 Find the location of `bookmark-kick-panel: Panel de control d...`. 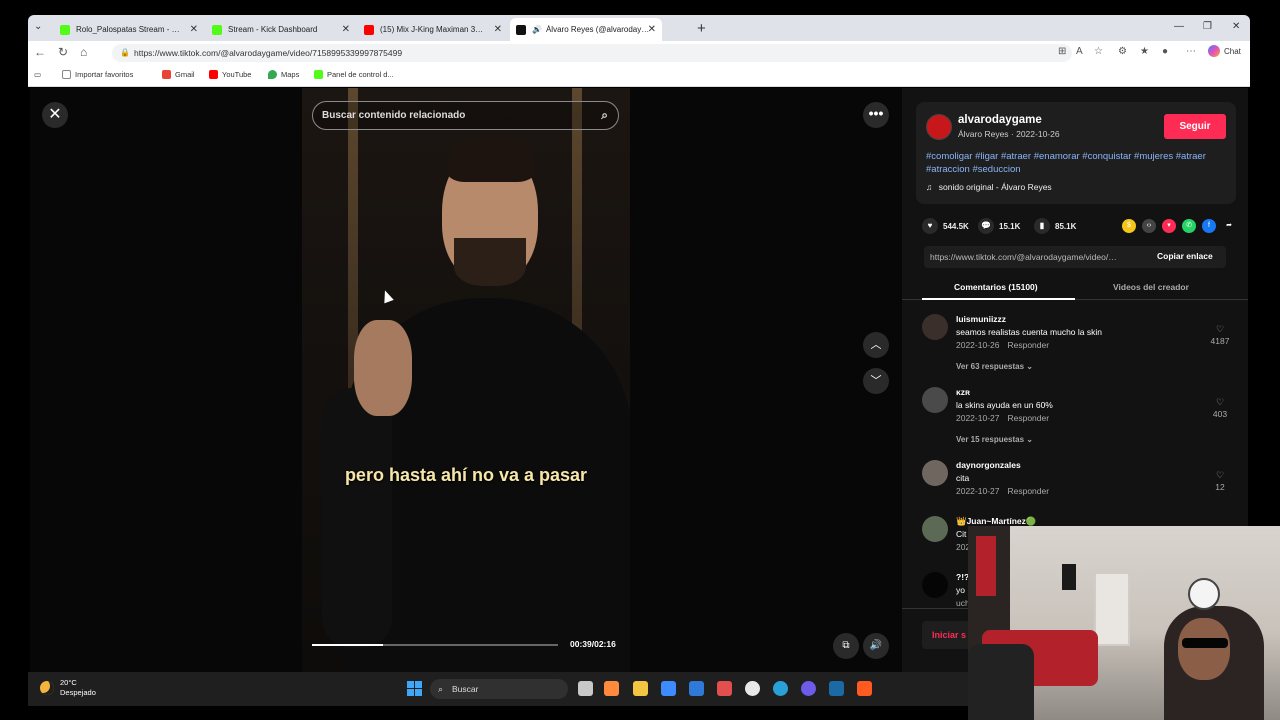

bookmark-kick-panel: Panel de control d... is located at coordinates (354, 74).